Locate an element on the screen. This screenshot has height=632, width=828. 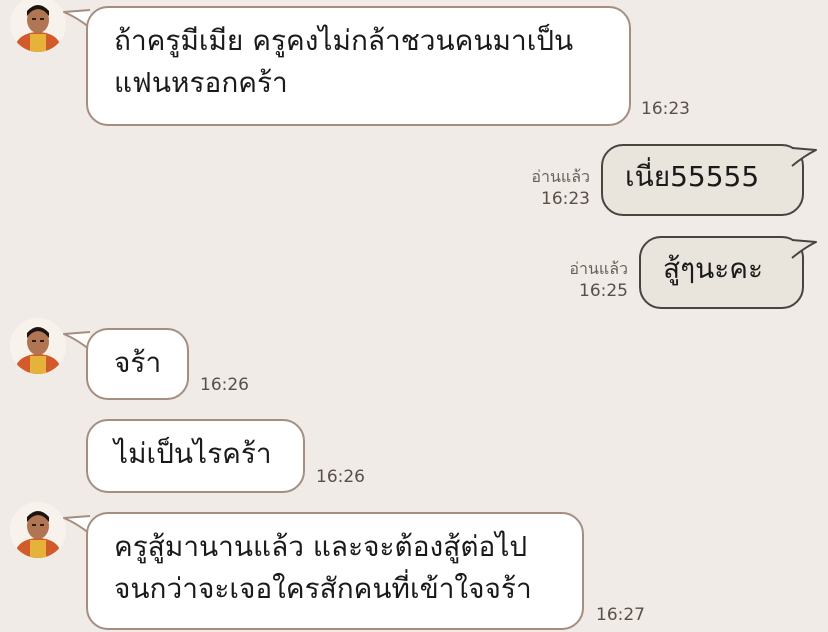
message-time: 16:27 is located at coordinates (620, 615).